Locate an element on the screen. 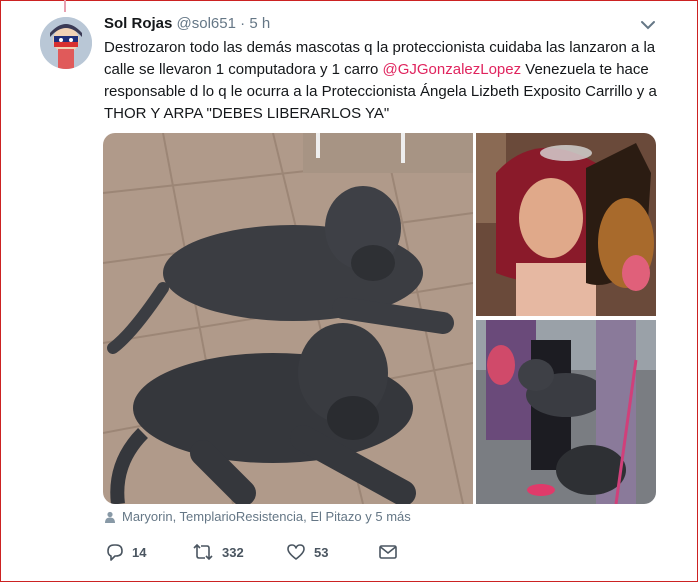 This screenshot has height=582, width=698. thread-line is located at coordinates (65, 6).